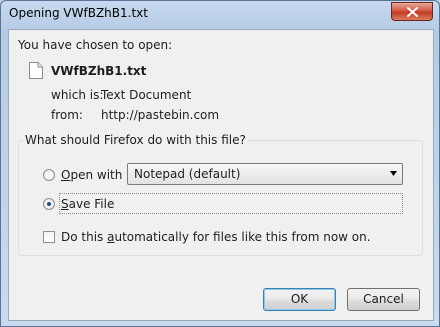 The width and height of the screenshot is (440, 327). What do you see at coordinates (95, 45) in the screenshot?
I see `intro-text: You have chosen to open:` at bounding box center [95, 45].